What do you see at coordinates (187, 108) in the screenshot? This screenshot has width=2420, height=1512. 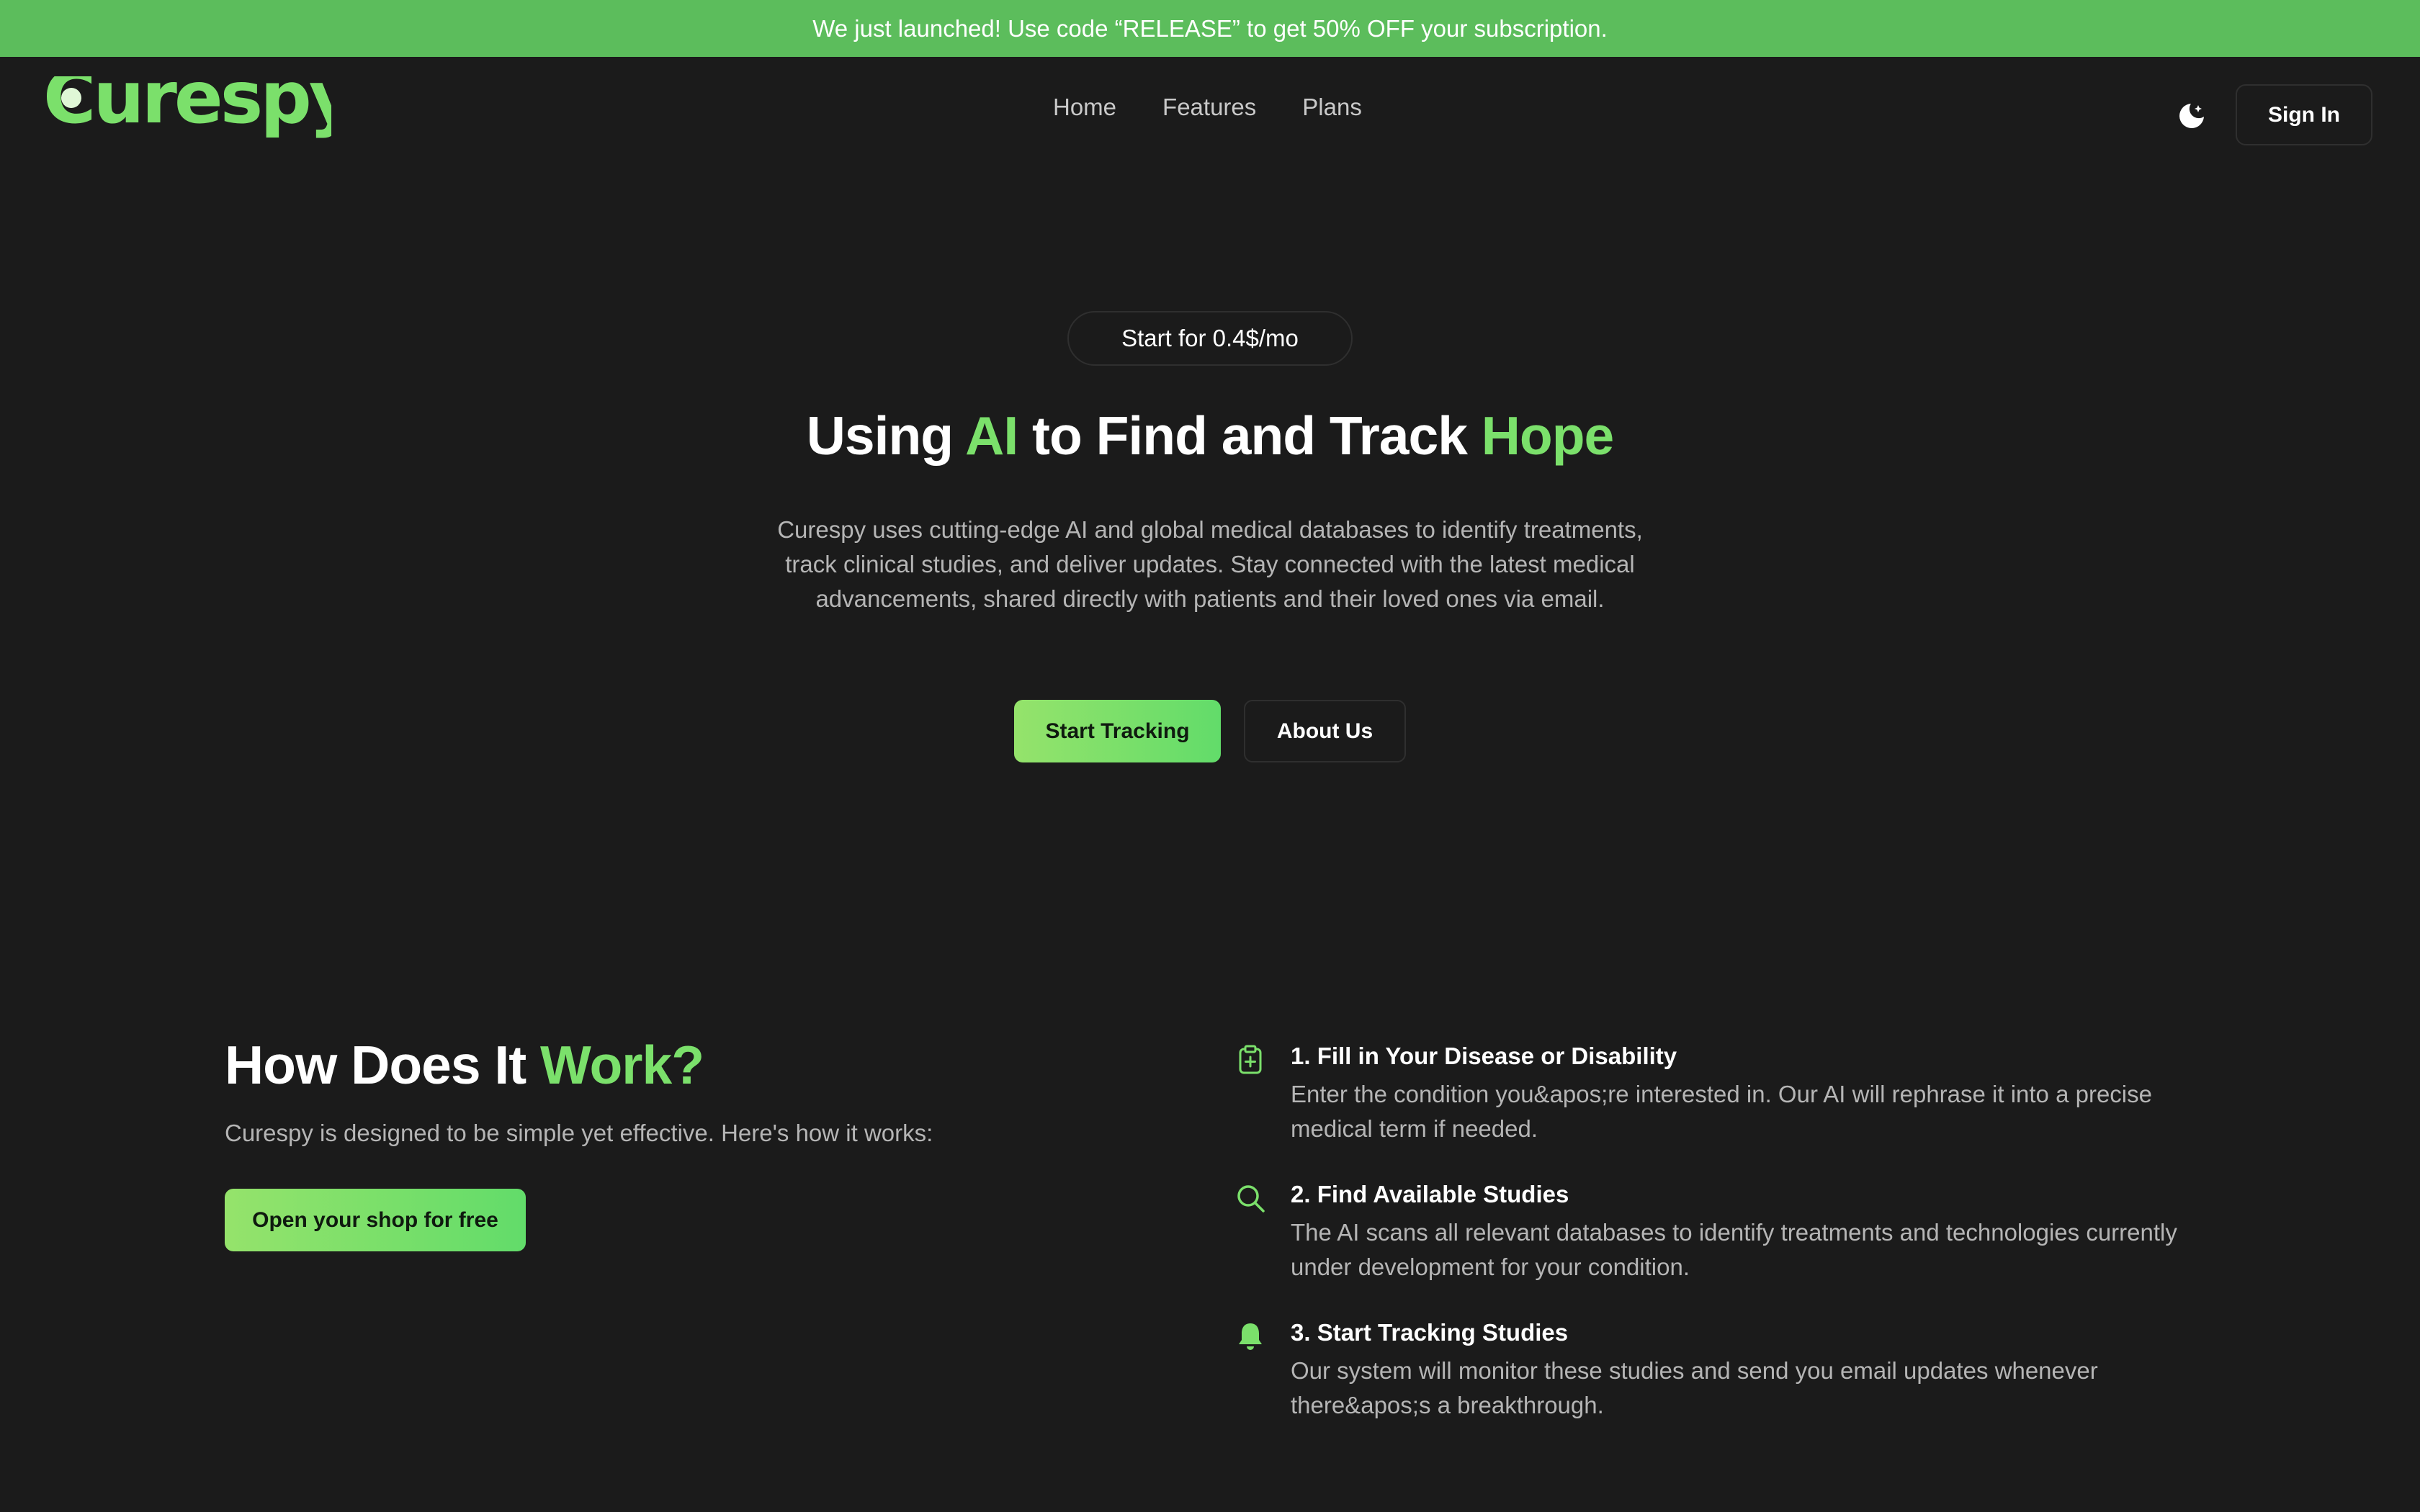 I see `logo-wordmark: Curespy` at bounding box center [187, 108].